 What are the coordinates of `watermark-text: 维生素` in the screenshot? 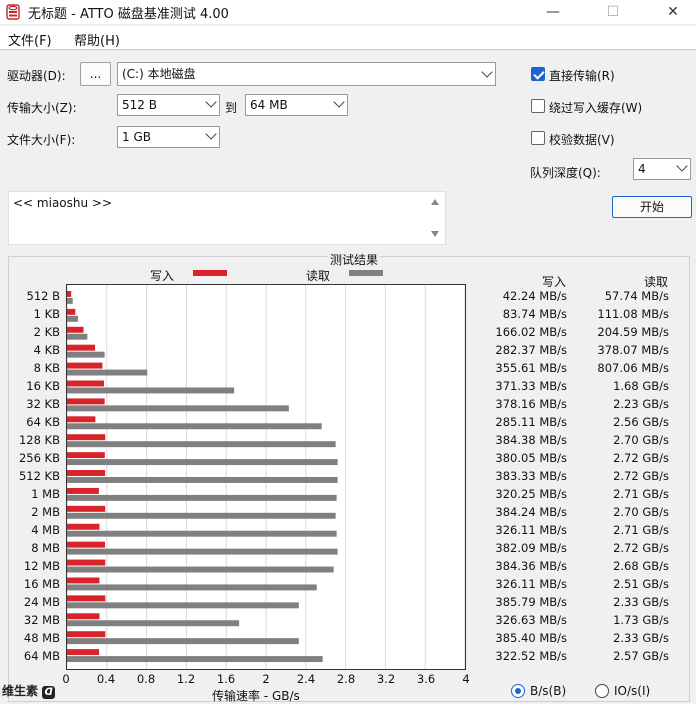 It's located at (20, 691).